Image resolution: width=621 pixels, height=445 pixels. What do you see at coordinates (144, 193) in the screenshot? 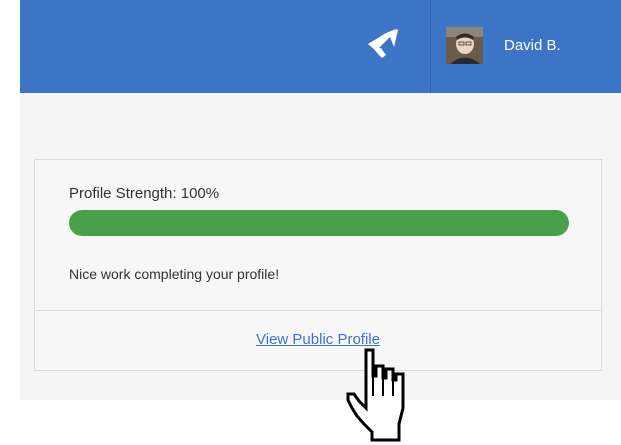
I see `profile-strength-label: Profile Strength: 100%` at bounding box center [144, 193].